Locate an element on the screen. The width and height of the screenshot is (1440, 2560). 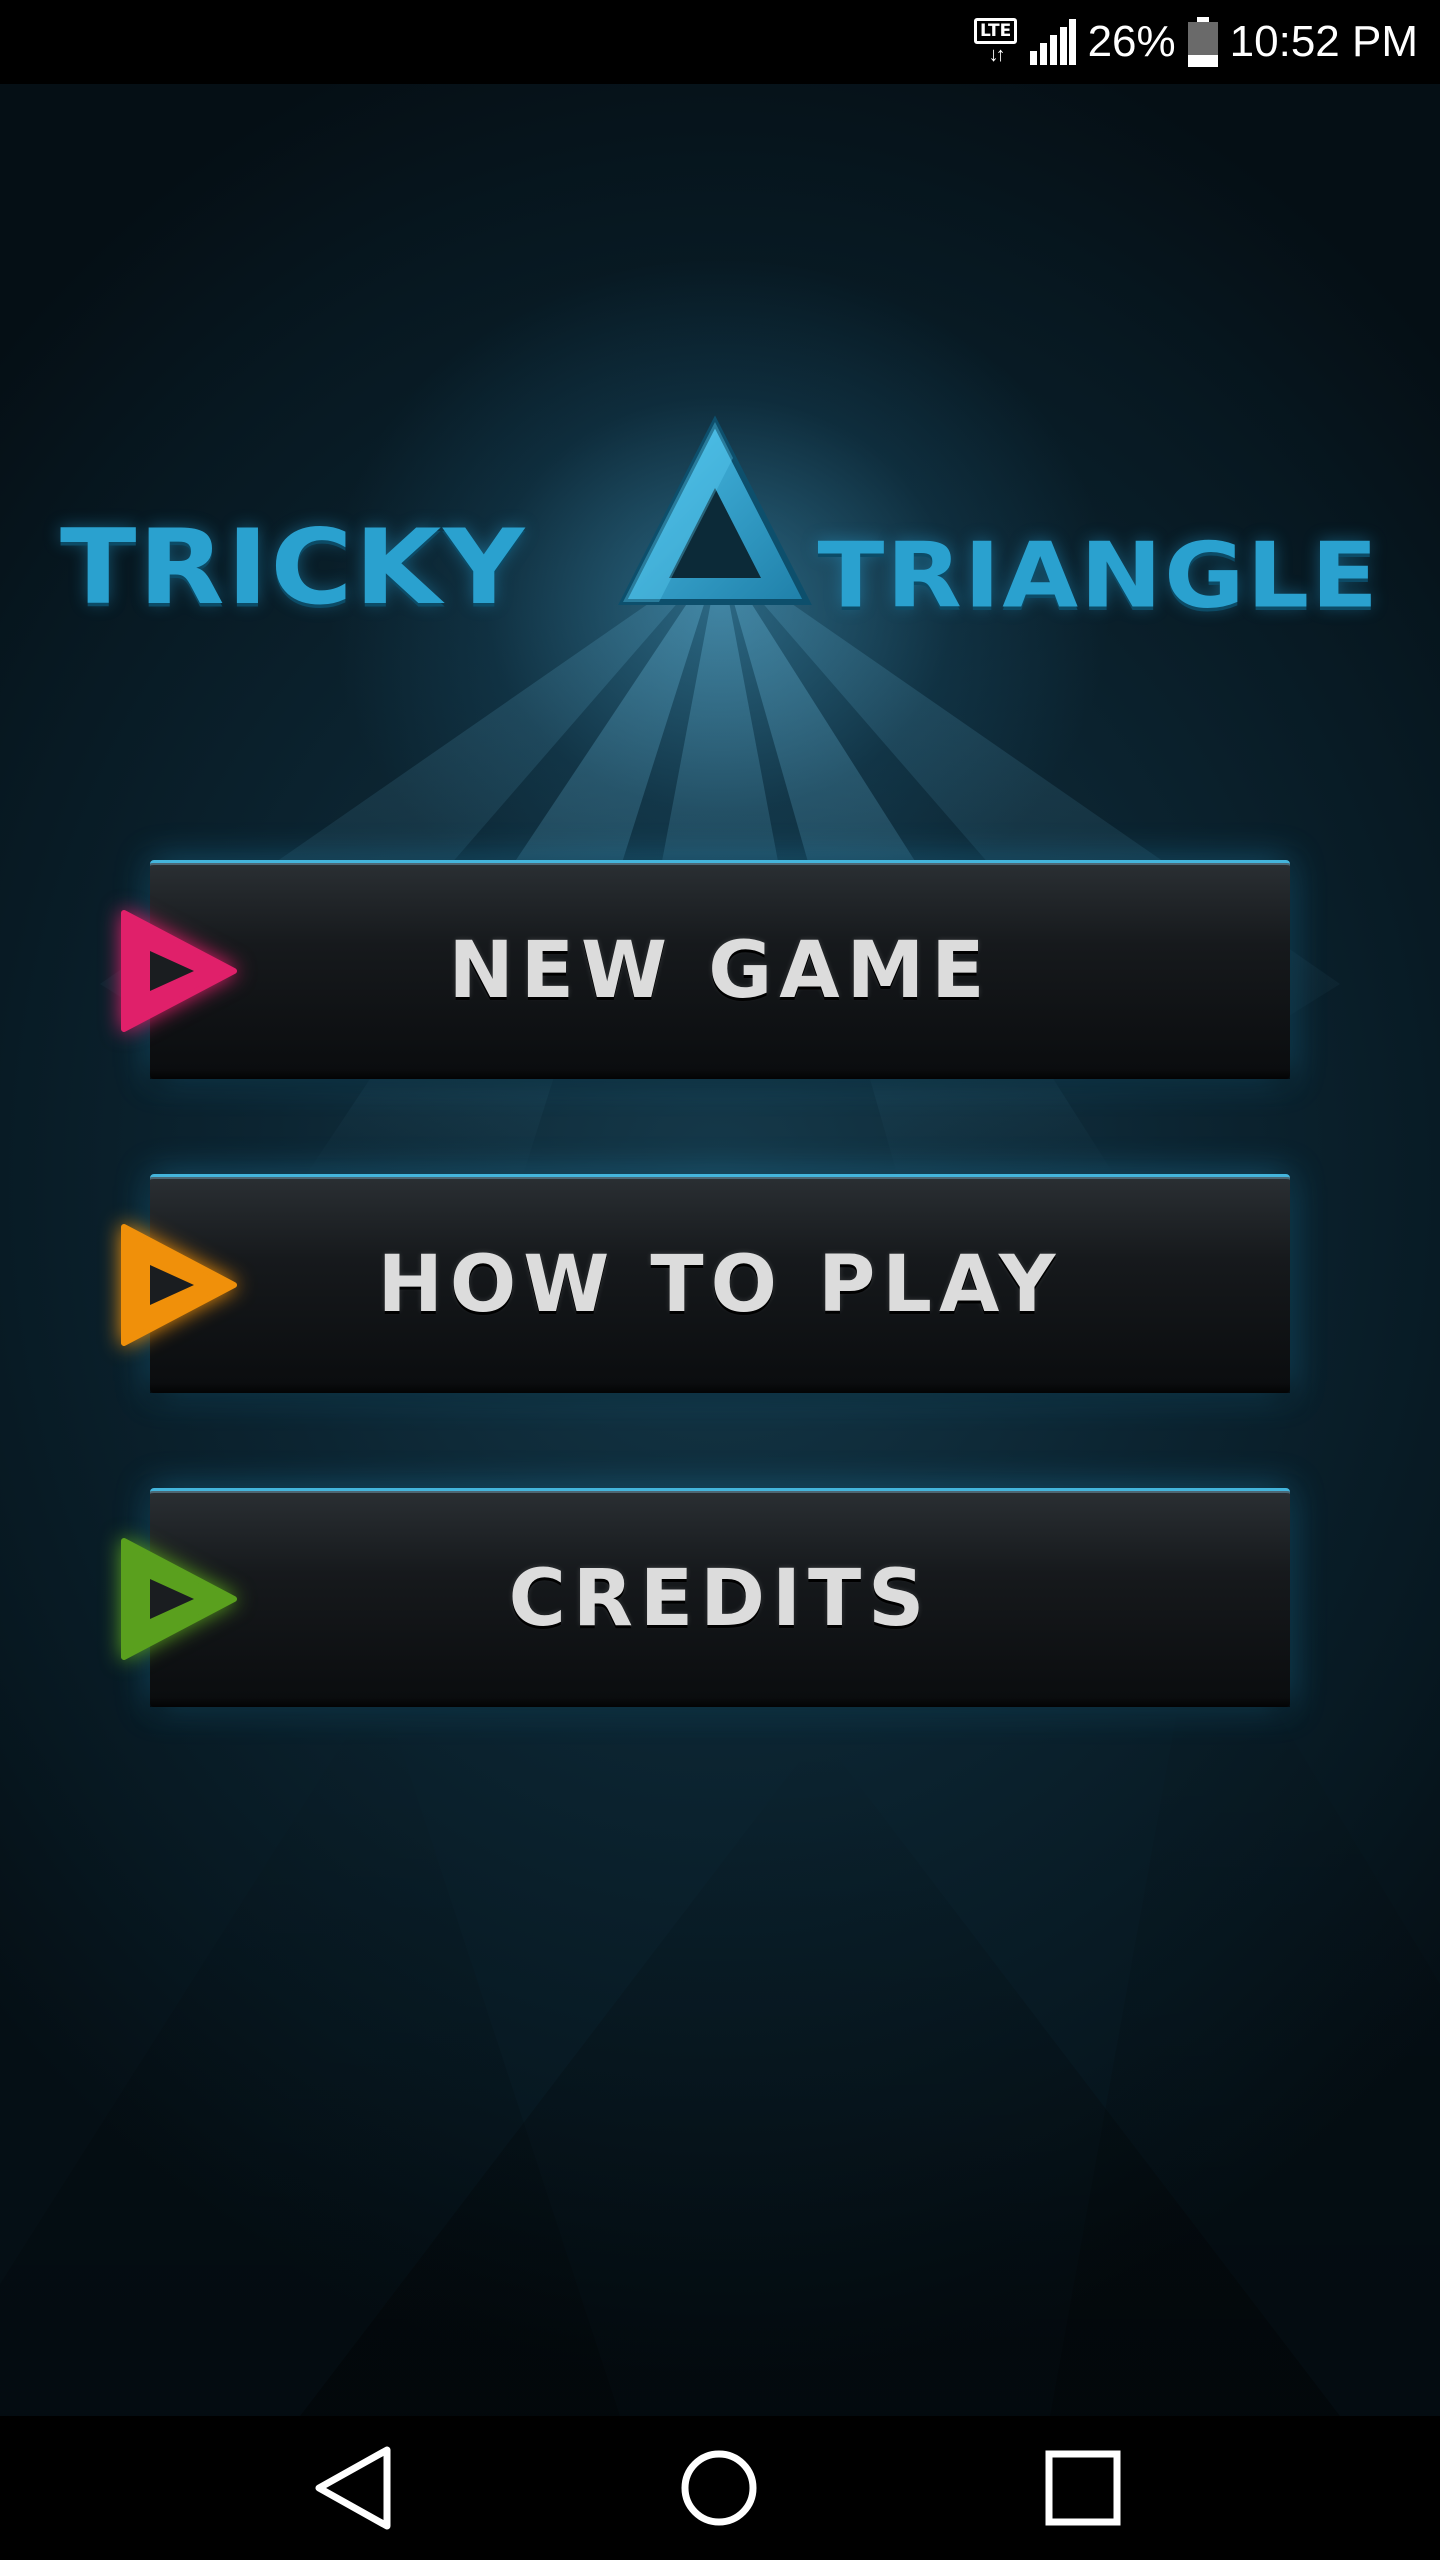
navigation-bar is located at coordinates (720, 2488).